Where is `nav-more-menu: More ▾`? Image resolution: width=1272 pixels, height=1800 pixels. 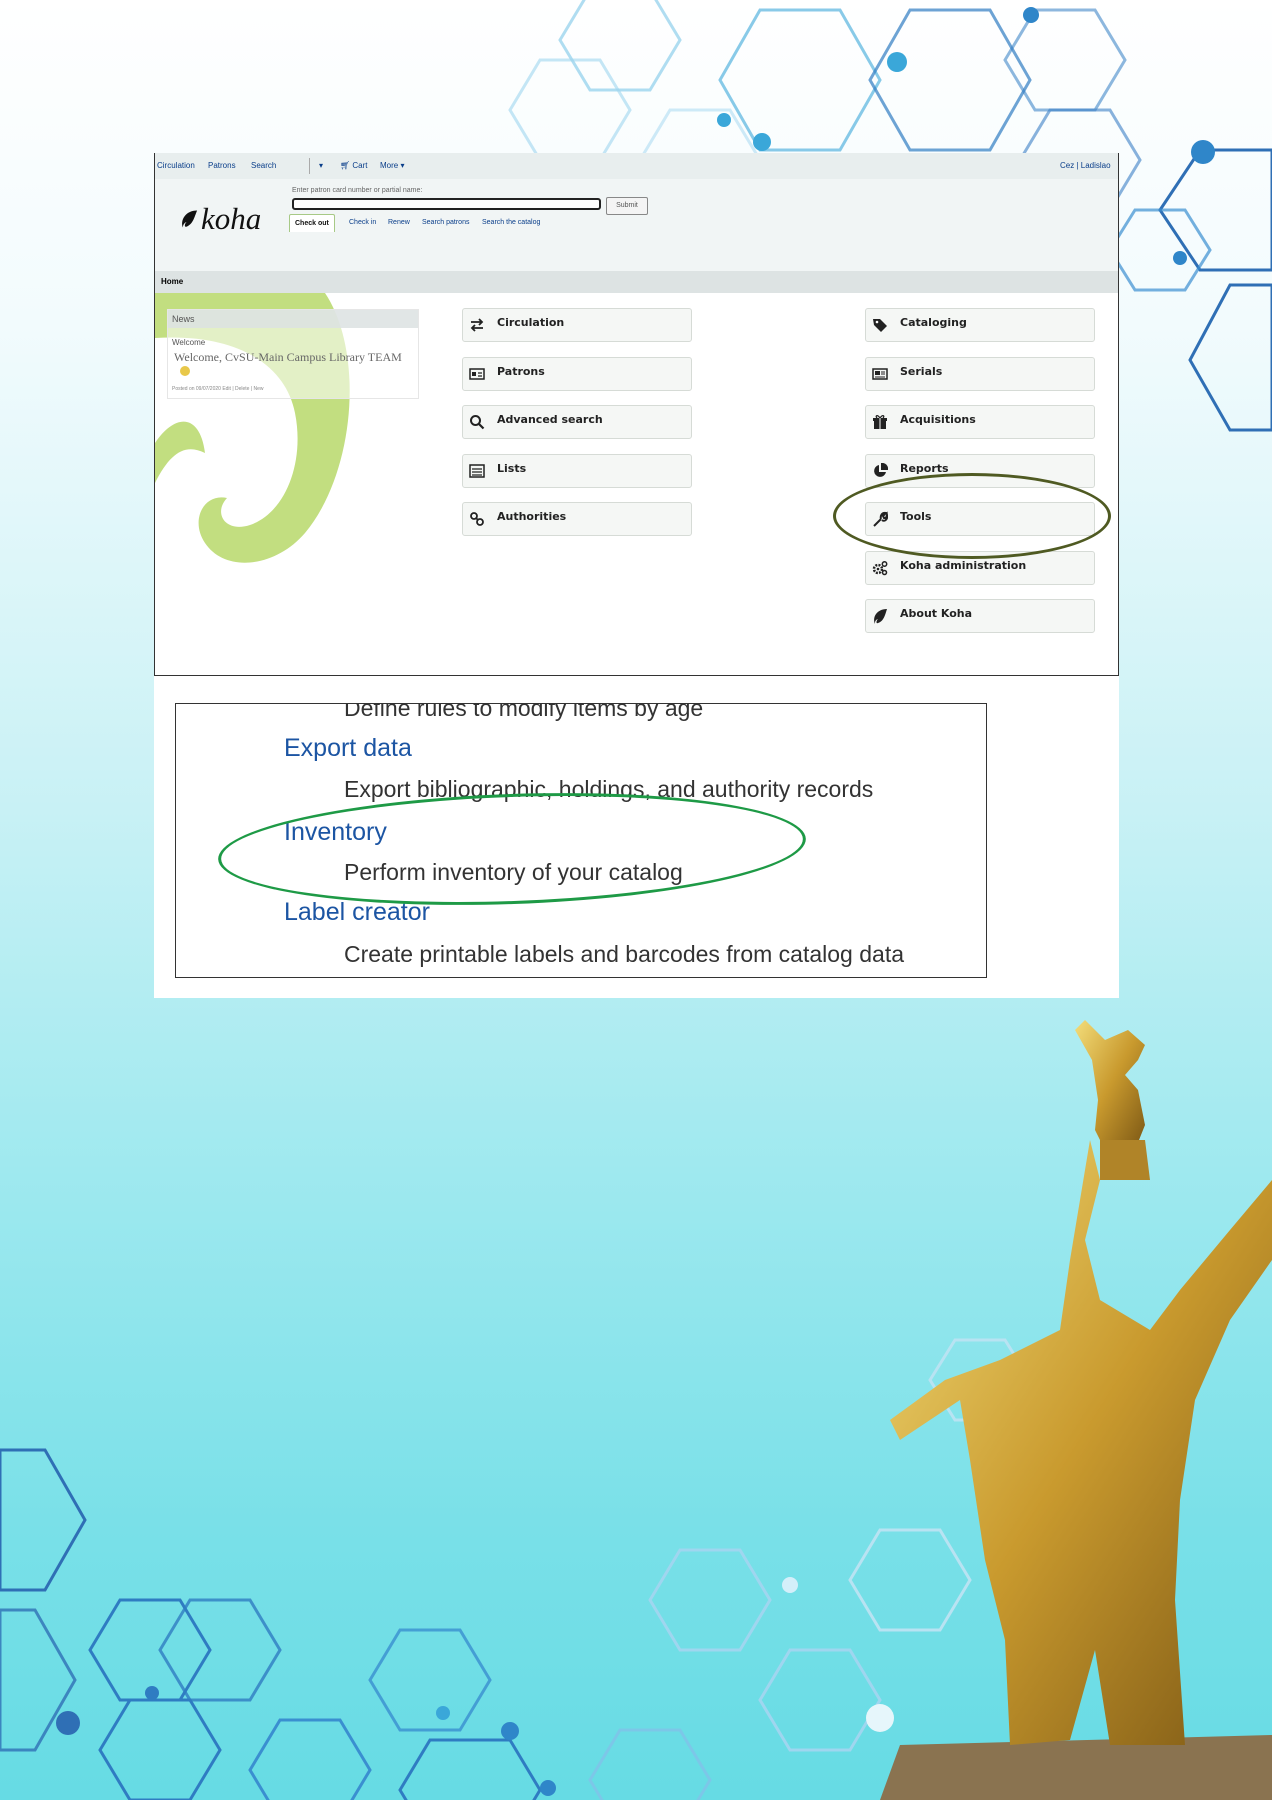 nav-more-menu: More ▾ is located at coordinates (392, 165).